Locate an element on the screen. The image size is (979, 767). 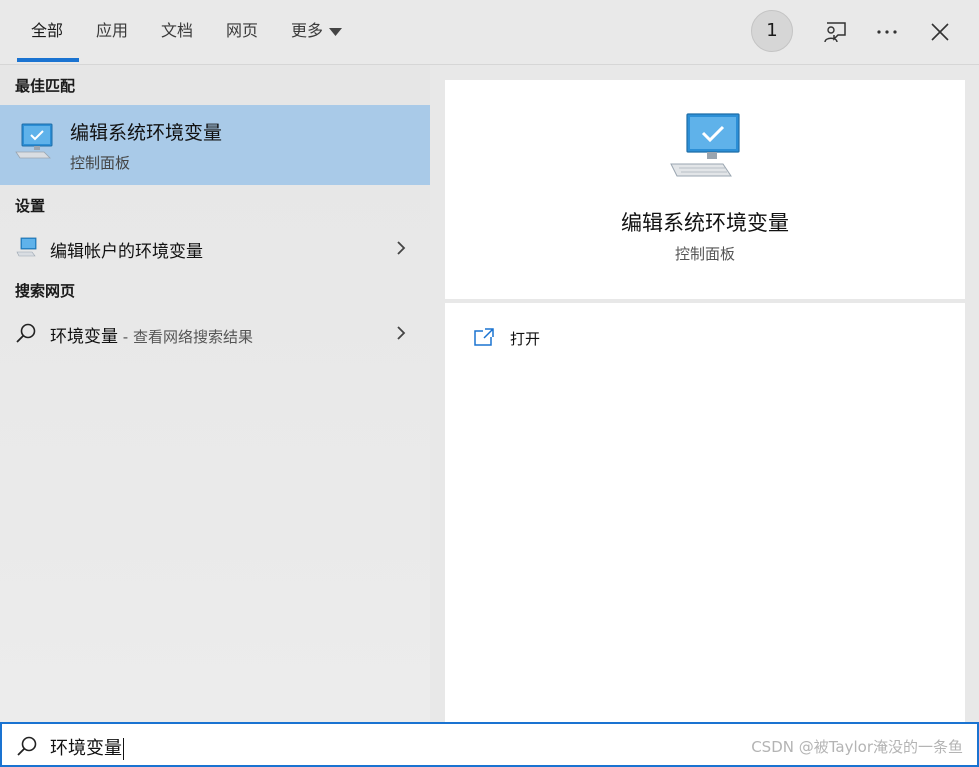
tab-web: 网页 is located at coordinates (242, 31).